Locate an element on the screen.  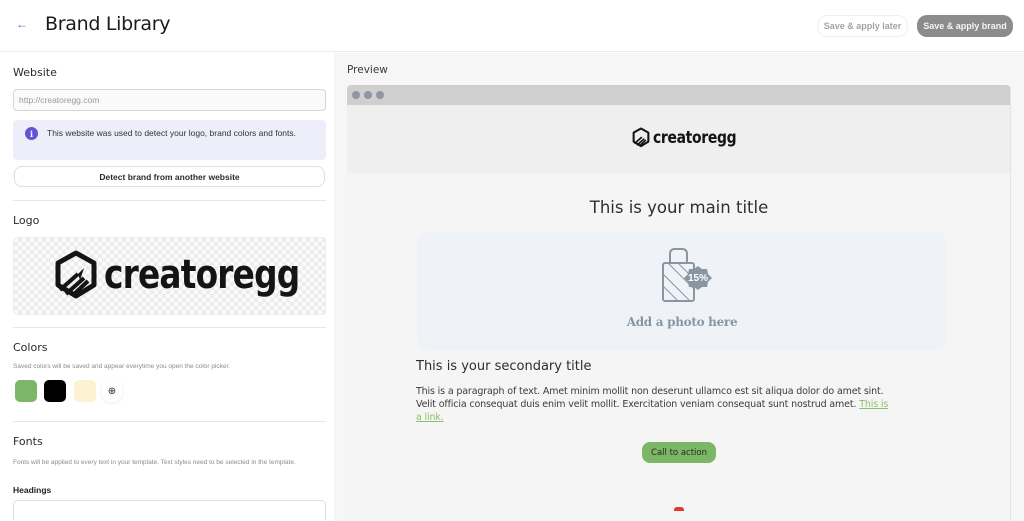
logo-upload-area: creatoregg is located at coordinates (169, 276).